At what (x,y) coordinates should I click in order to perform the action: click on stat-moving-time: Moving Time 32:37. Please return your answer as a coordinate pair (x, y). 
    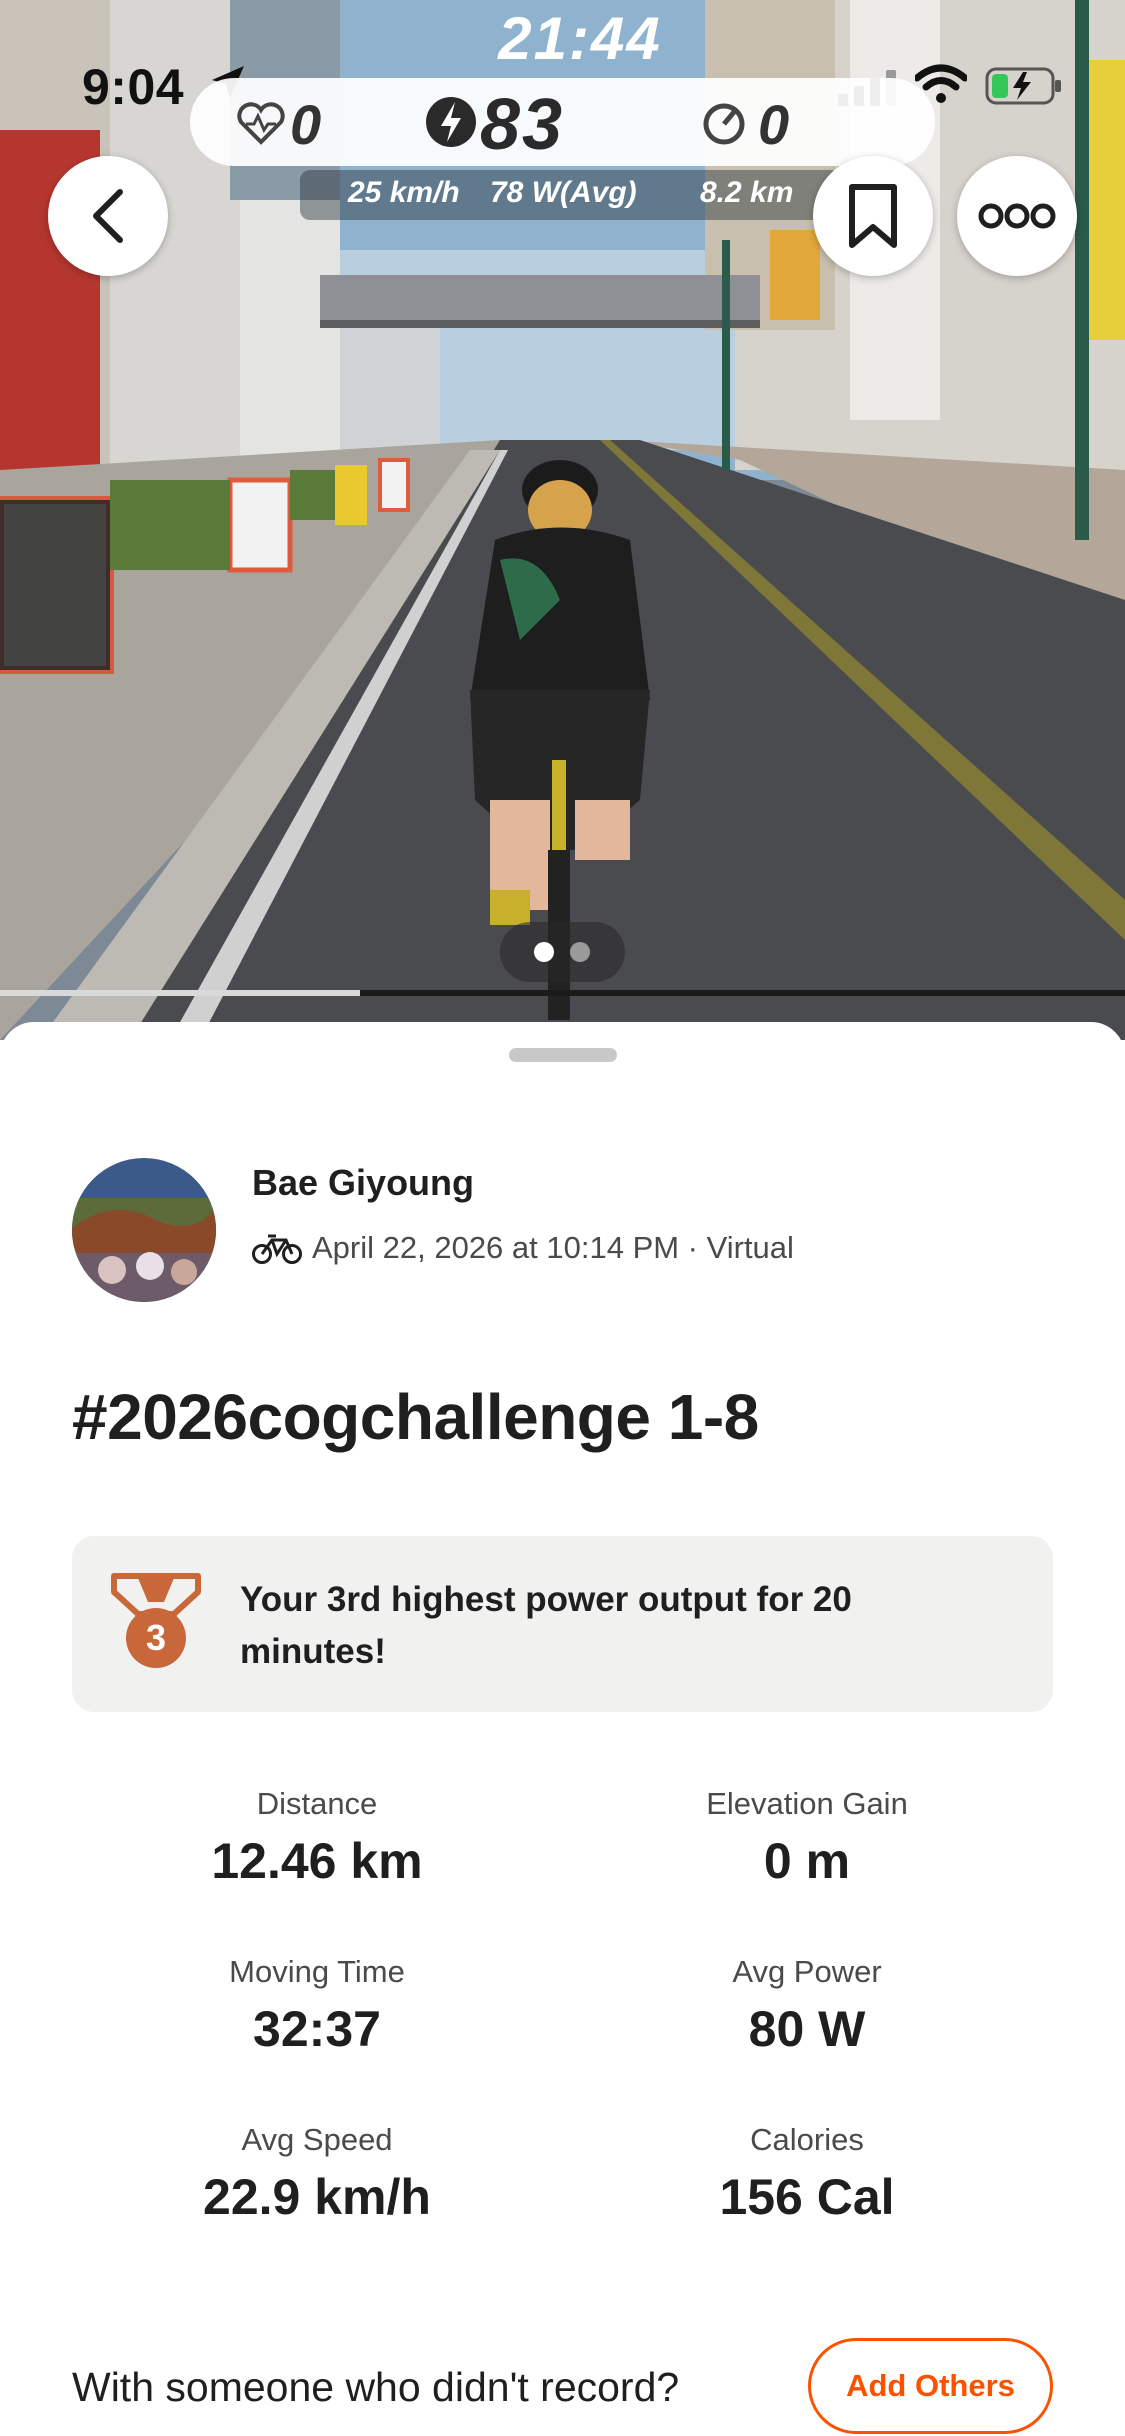
    Looking at the image, I should click on (317, 2006).